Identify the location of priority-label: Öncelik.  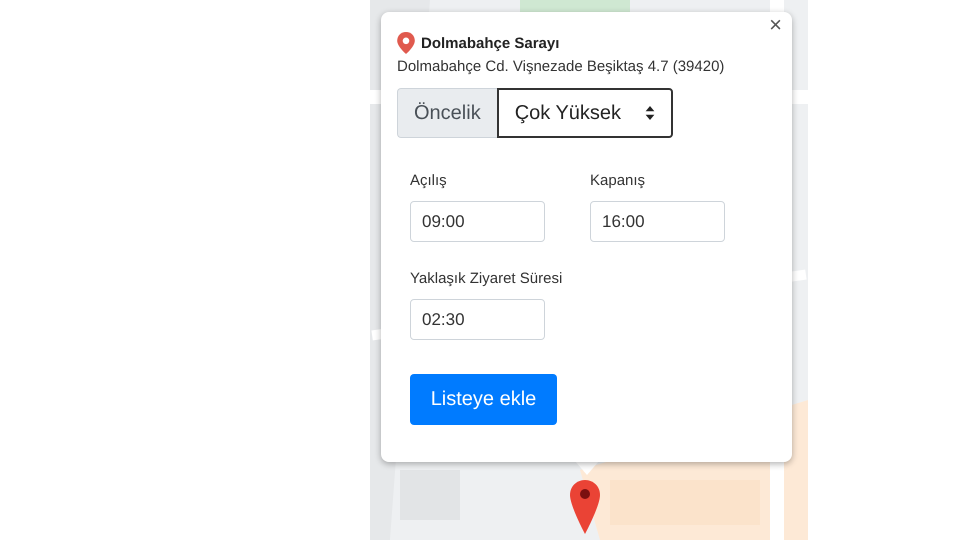
(447, 113).